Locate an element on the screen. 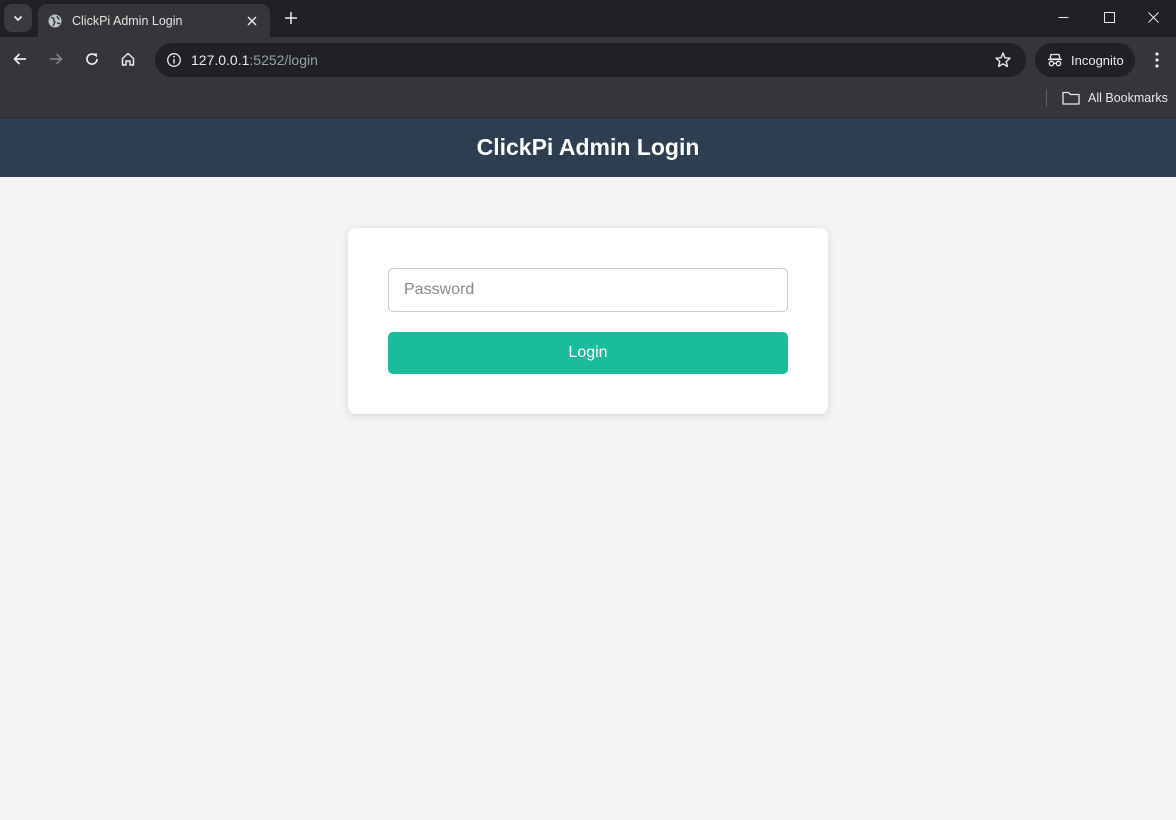 This screenshot has height=820, width=1176. minimize-icon is located at coordinates (1063, 17).